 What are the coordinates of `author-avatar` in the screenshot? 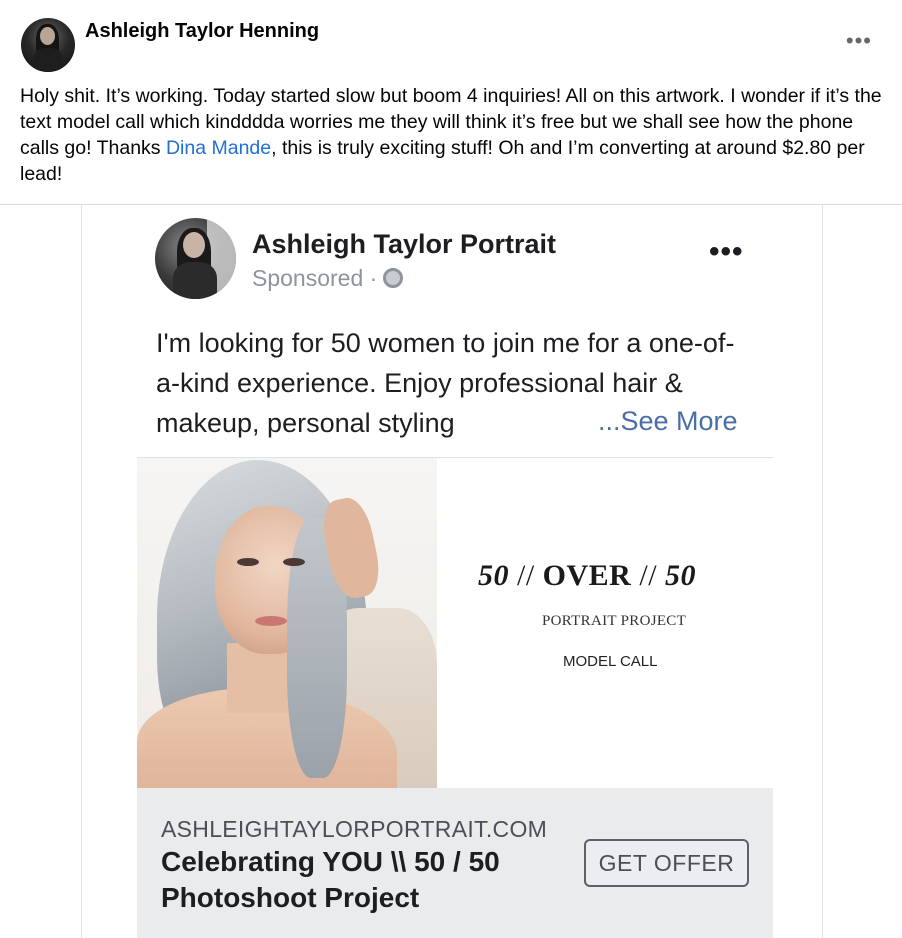 It's located at (48, 45).